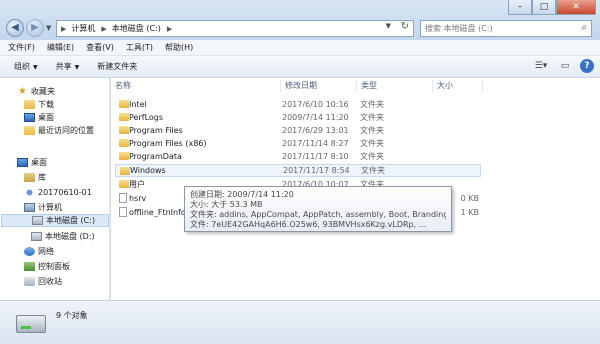 The width and height of the screenshot is (600, 344). Describe the element at coordinates (138, 104) in the screenshot. I see `file-name: Intel` at that location.